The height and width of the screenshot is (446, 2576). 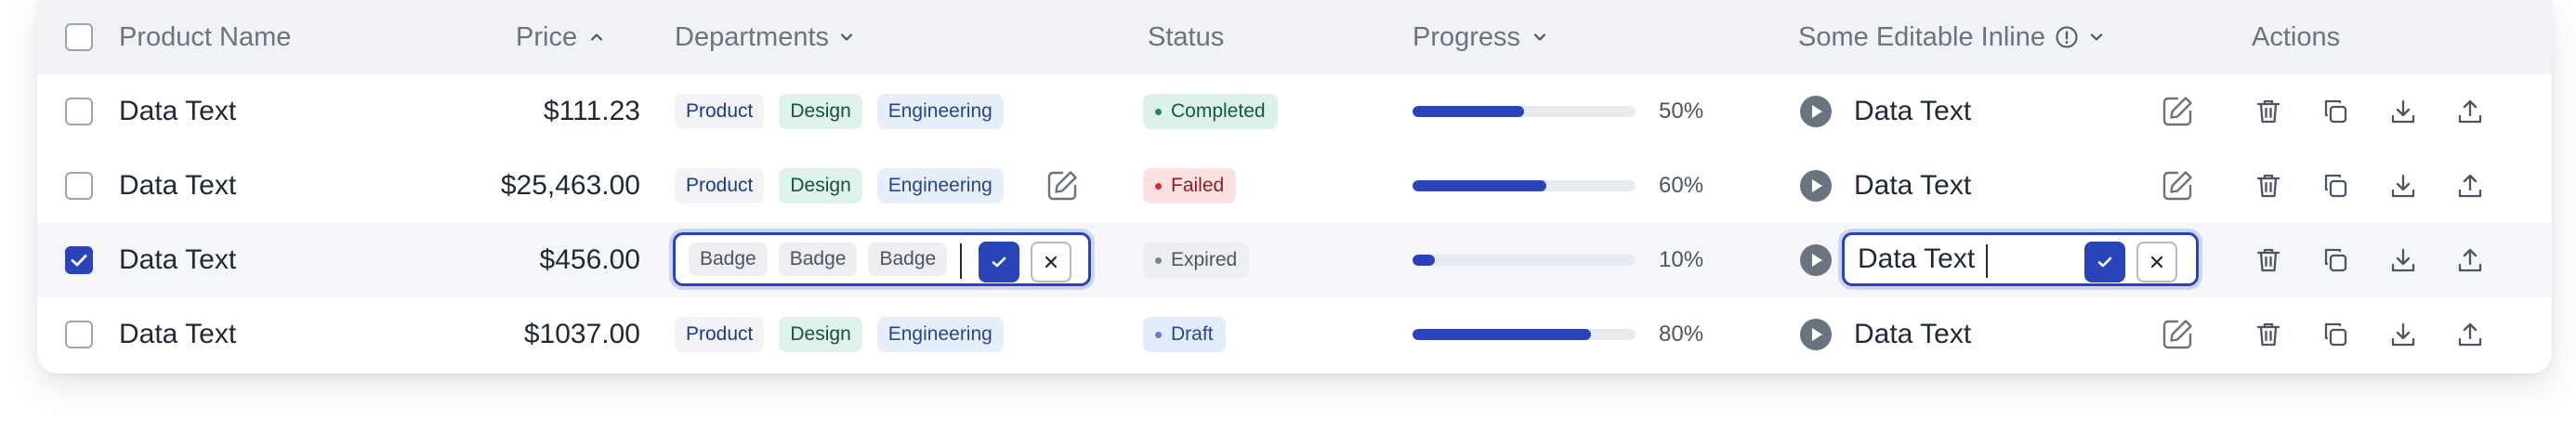 What do you see at coordinates (592, 111) in the screenshot?
I see `price-value: $111.23` at bounding box center [592, 111].